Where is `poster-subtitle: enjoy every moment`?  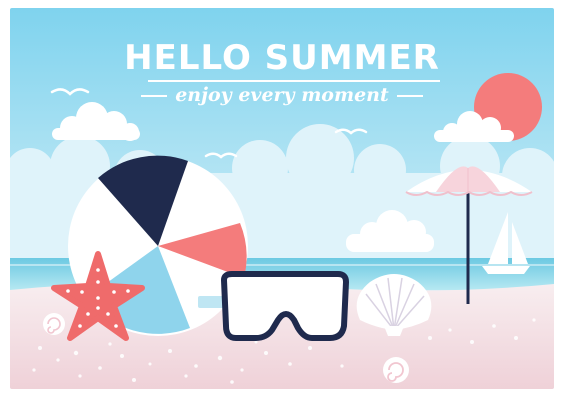
poster-subtitle: enjoy every moment is located at coordinates (282, 95).